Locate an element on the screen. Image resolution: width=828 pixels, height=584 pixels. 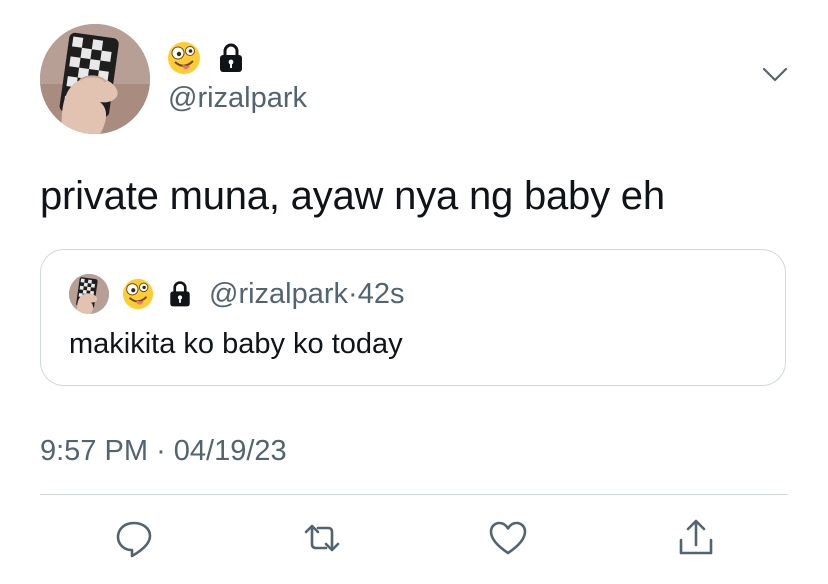
quoted-handle-line: @rizalpark·42s is located at coordinates (306, 294).